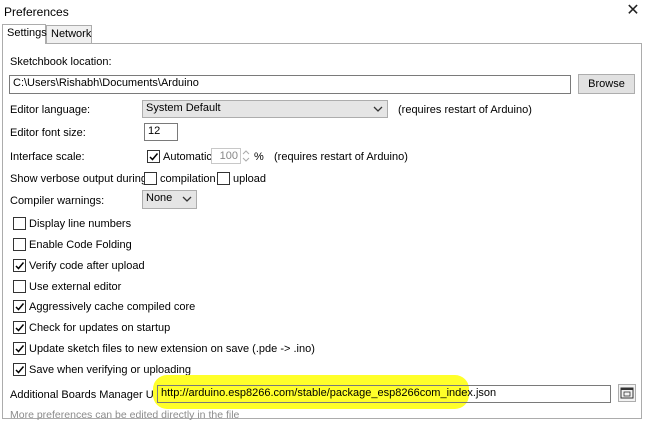  What do you see at coordinates (606, 84) in the screenshot?
I see `browse-button: Browse` at bounding box center [606, 84].